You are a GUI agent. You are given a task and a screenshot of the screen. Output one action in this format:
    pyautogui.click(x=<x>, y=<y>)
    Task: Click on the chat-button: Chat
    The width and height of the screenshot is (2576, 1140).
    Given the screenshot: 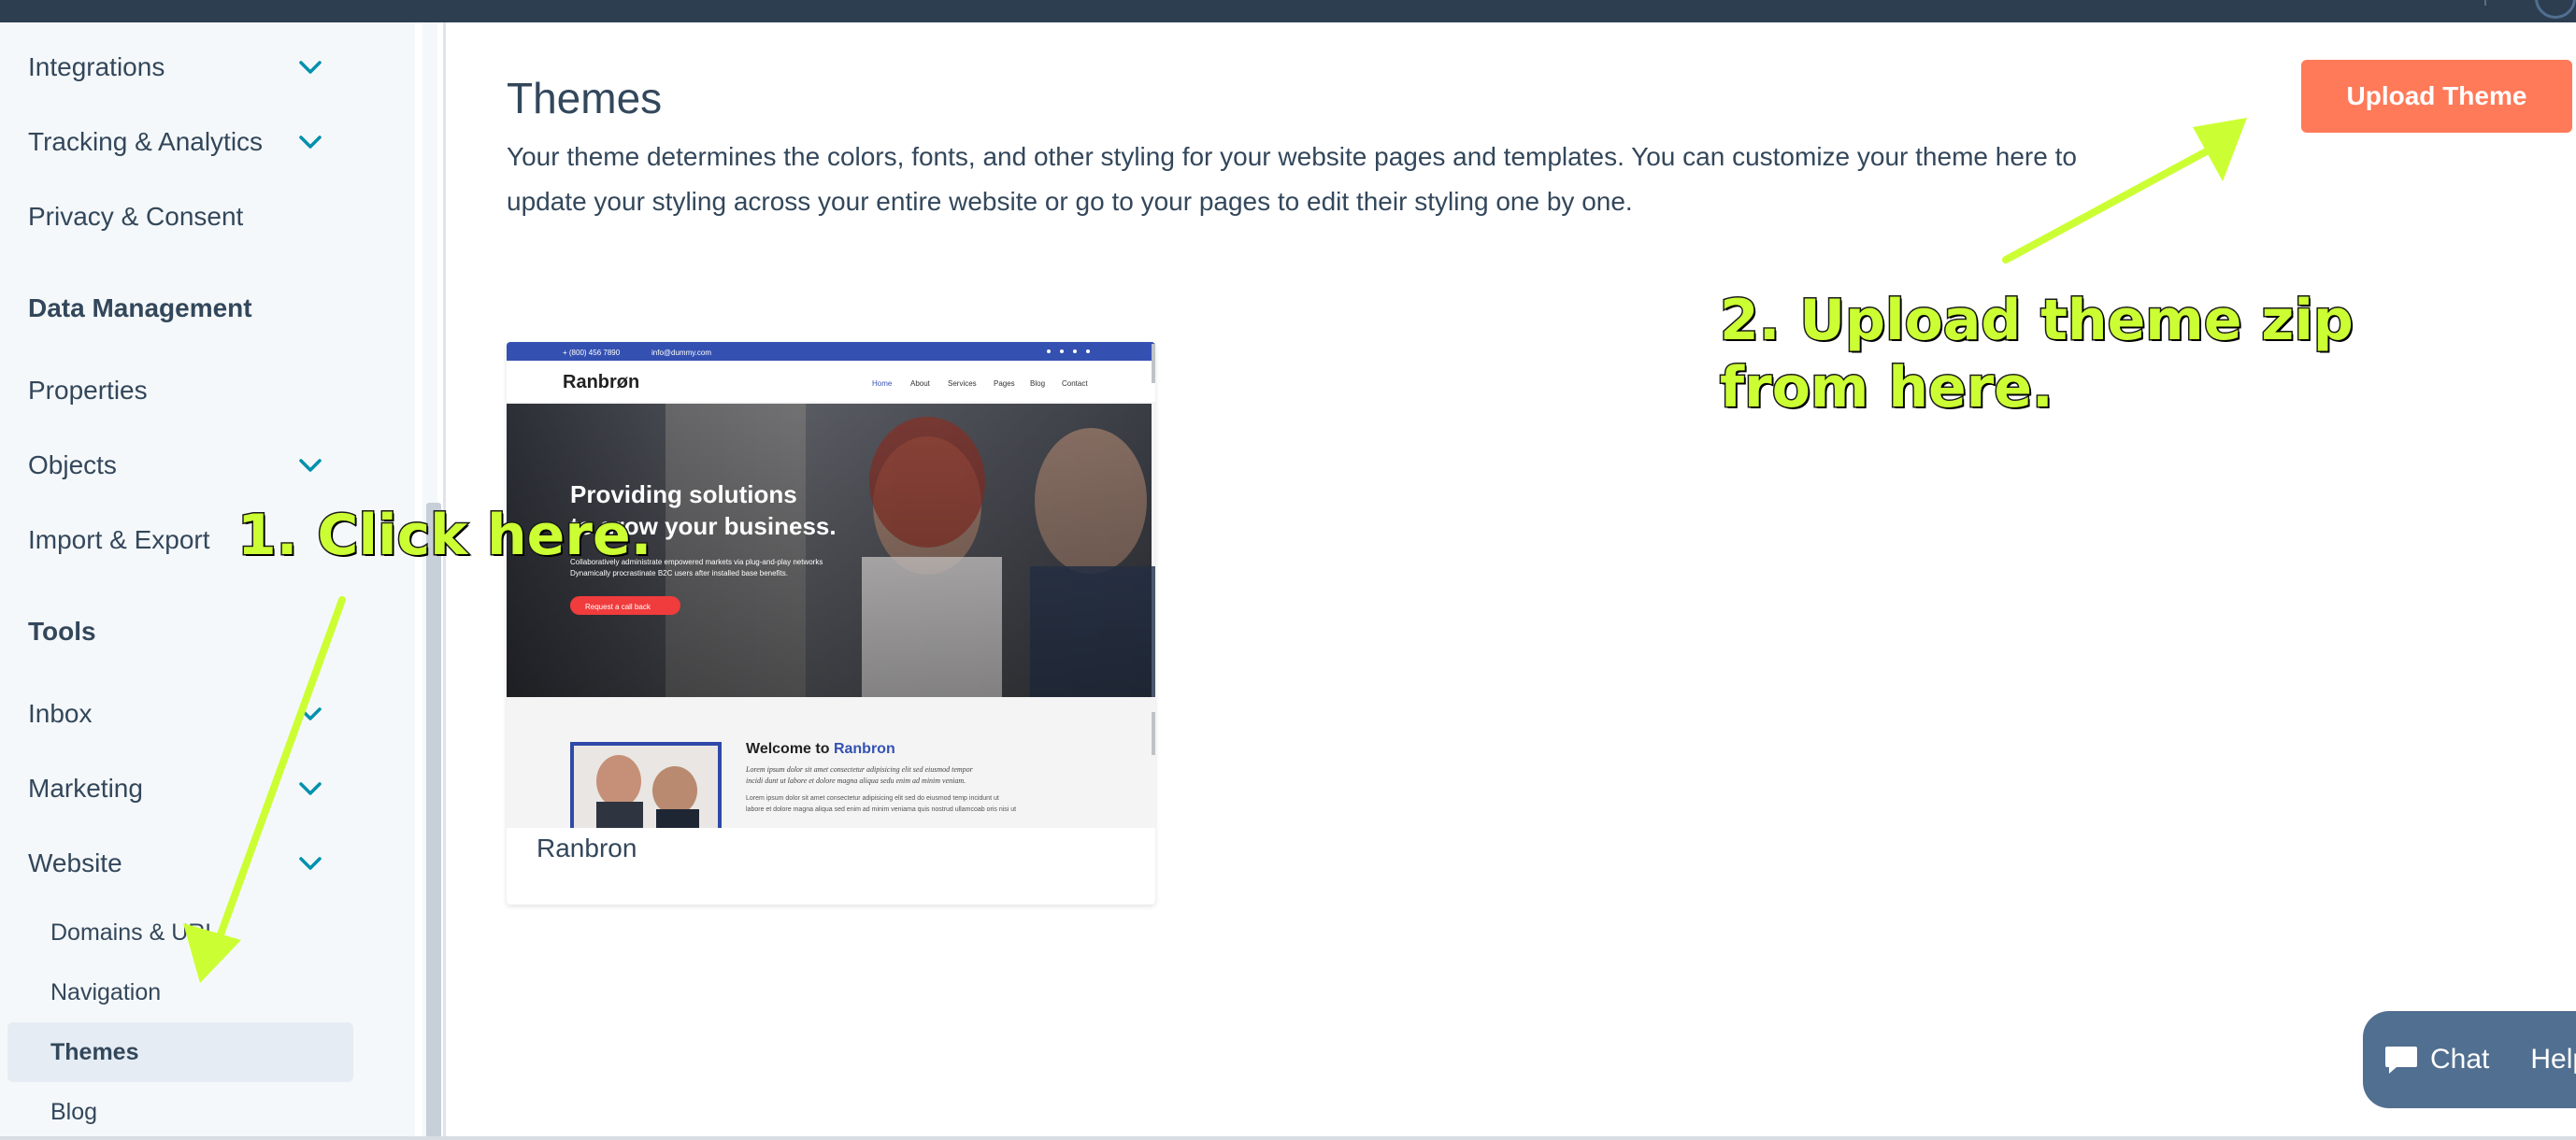 What is the action you would take?
    pyautogui.click(x=2436, y=1059)
    